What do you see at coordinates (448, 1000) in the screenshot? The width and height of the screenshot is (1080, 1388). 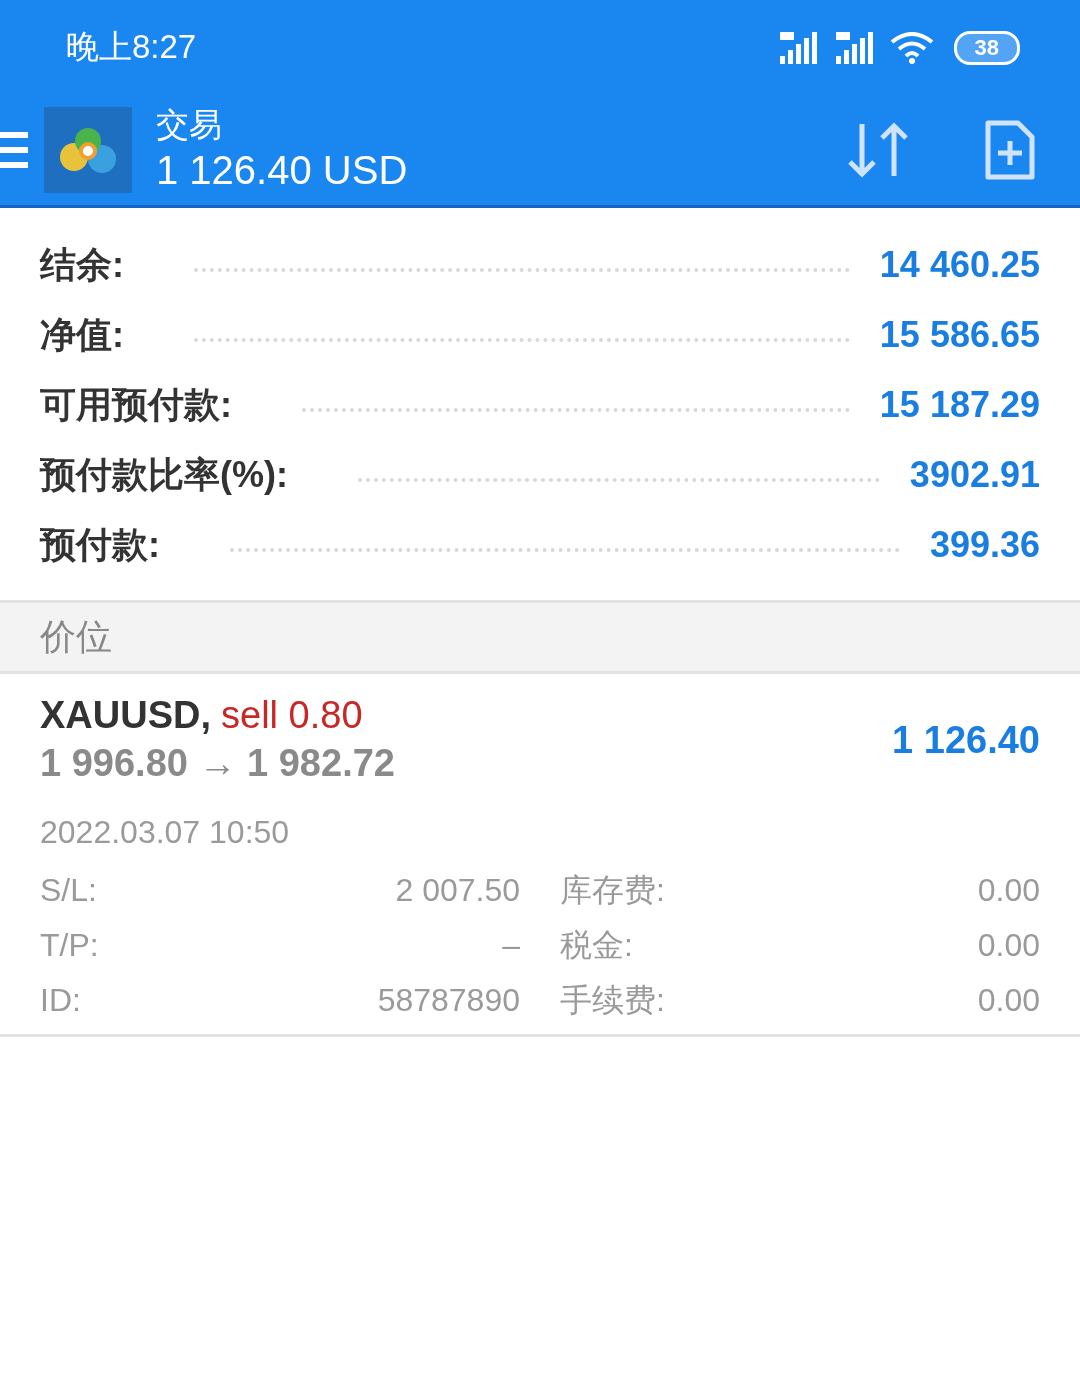 I see `detail-value: 58787890` at bounding box center [448, 1000].